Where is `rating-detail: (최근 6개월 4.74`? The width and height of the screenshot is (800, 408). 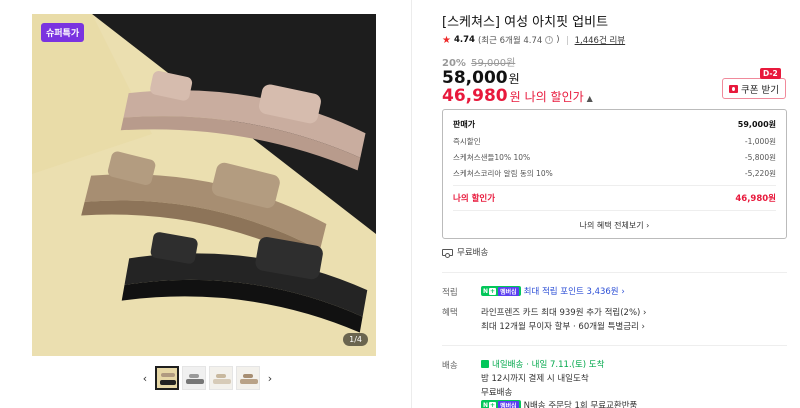
rating-detail: (최근 6개월 4.74 is located at coordinates (510, 41).